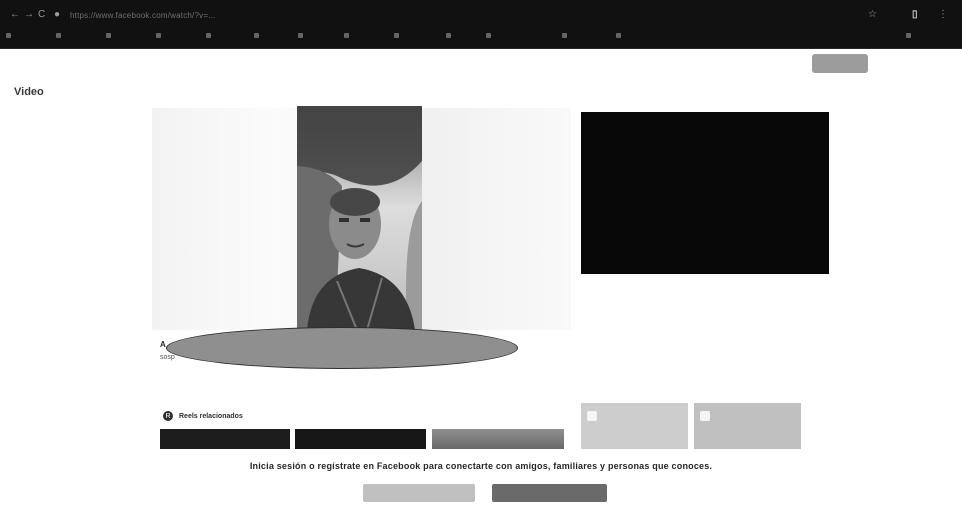  Describe the element at coordinates (705, 193) in the screenshot. I see `redacted-black-box` at that location.